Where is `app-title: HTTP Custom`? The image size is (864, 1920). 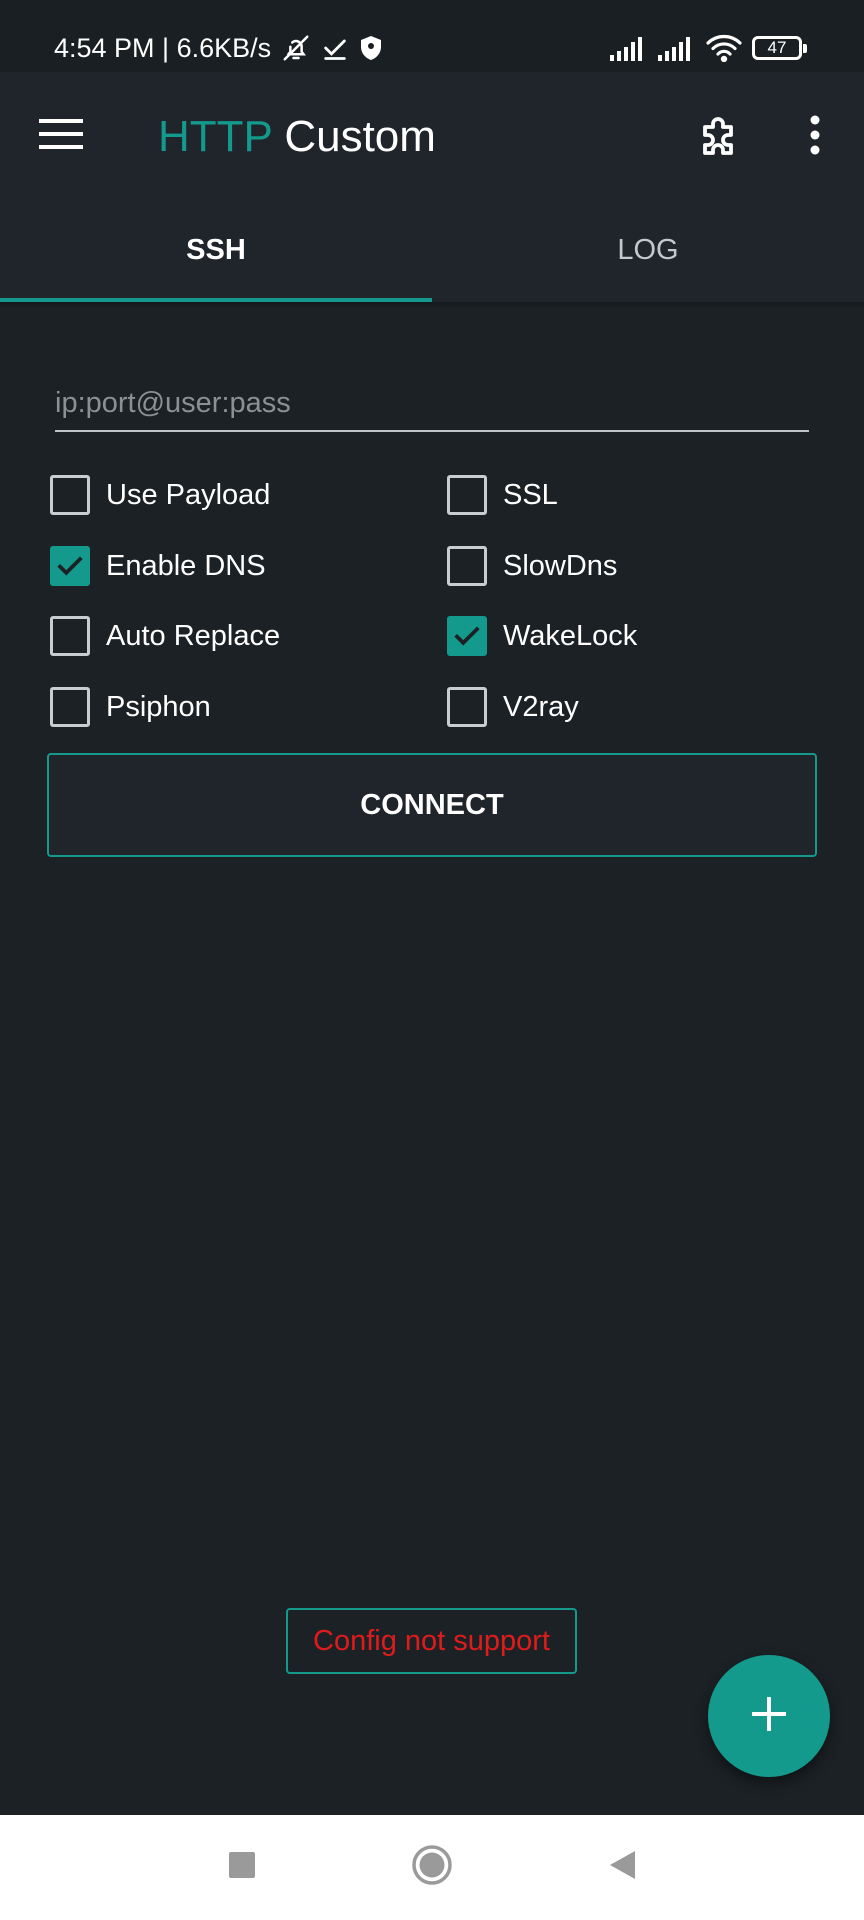 app-title: HTTP Custom is located at coordinates (297, 137).